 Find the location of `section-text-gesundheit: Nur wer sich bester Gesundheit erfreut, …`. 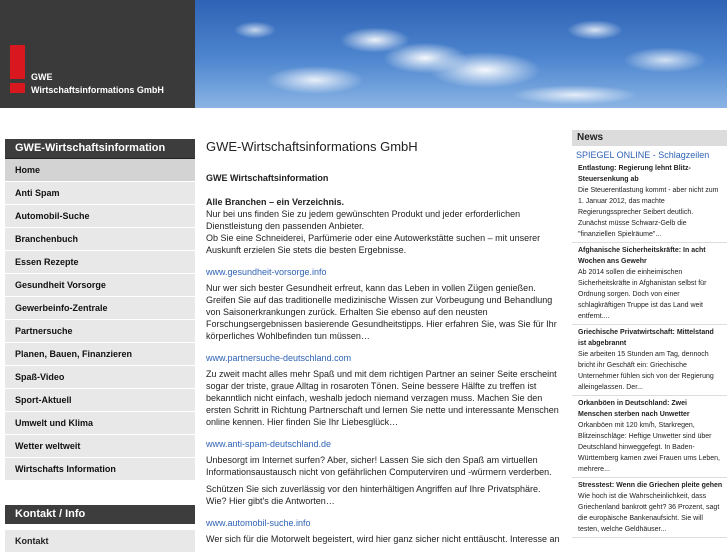

section-text-gesundheit: Nur wer sich bester Gesundheit erfreut, … is located at coordinates (381, 312).